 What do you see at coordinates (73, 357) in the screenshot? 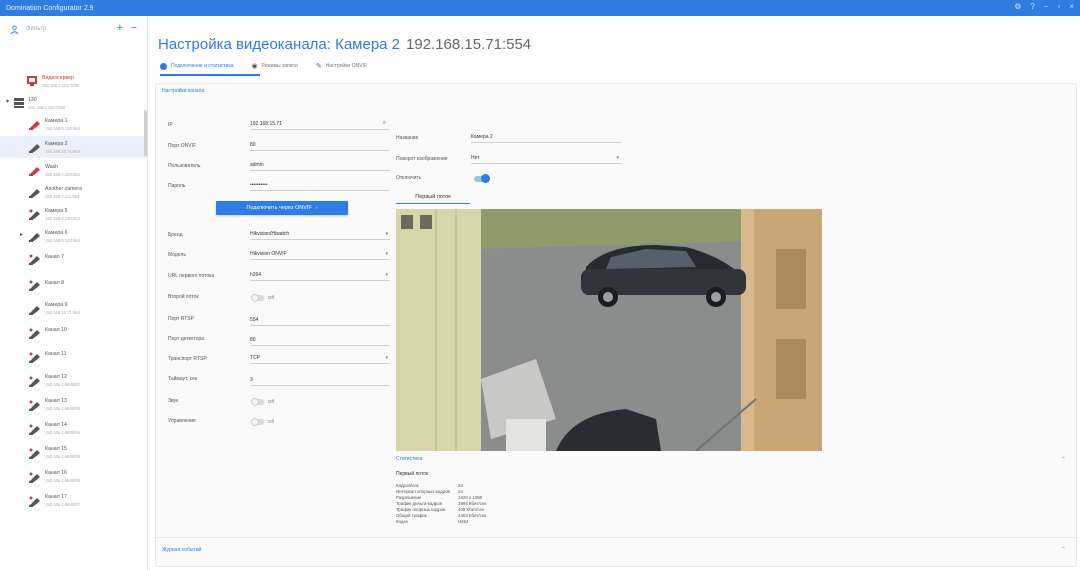
I see `tree-item-channel: Канал 11` at bounding box center [73, 357].